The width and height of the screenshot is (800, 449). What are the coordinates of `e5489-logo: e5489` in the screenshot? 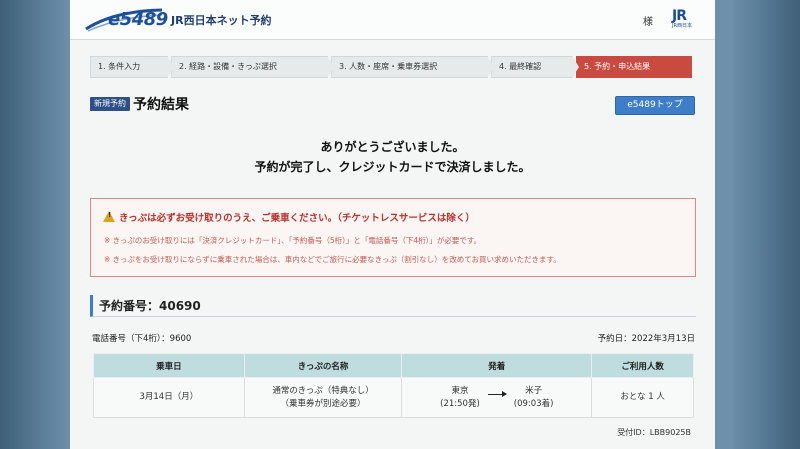 It's located at (126, 20).